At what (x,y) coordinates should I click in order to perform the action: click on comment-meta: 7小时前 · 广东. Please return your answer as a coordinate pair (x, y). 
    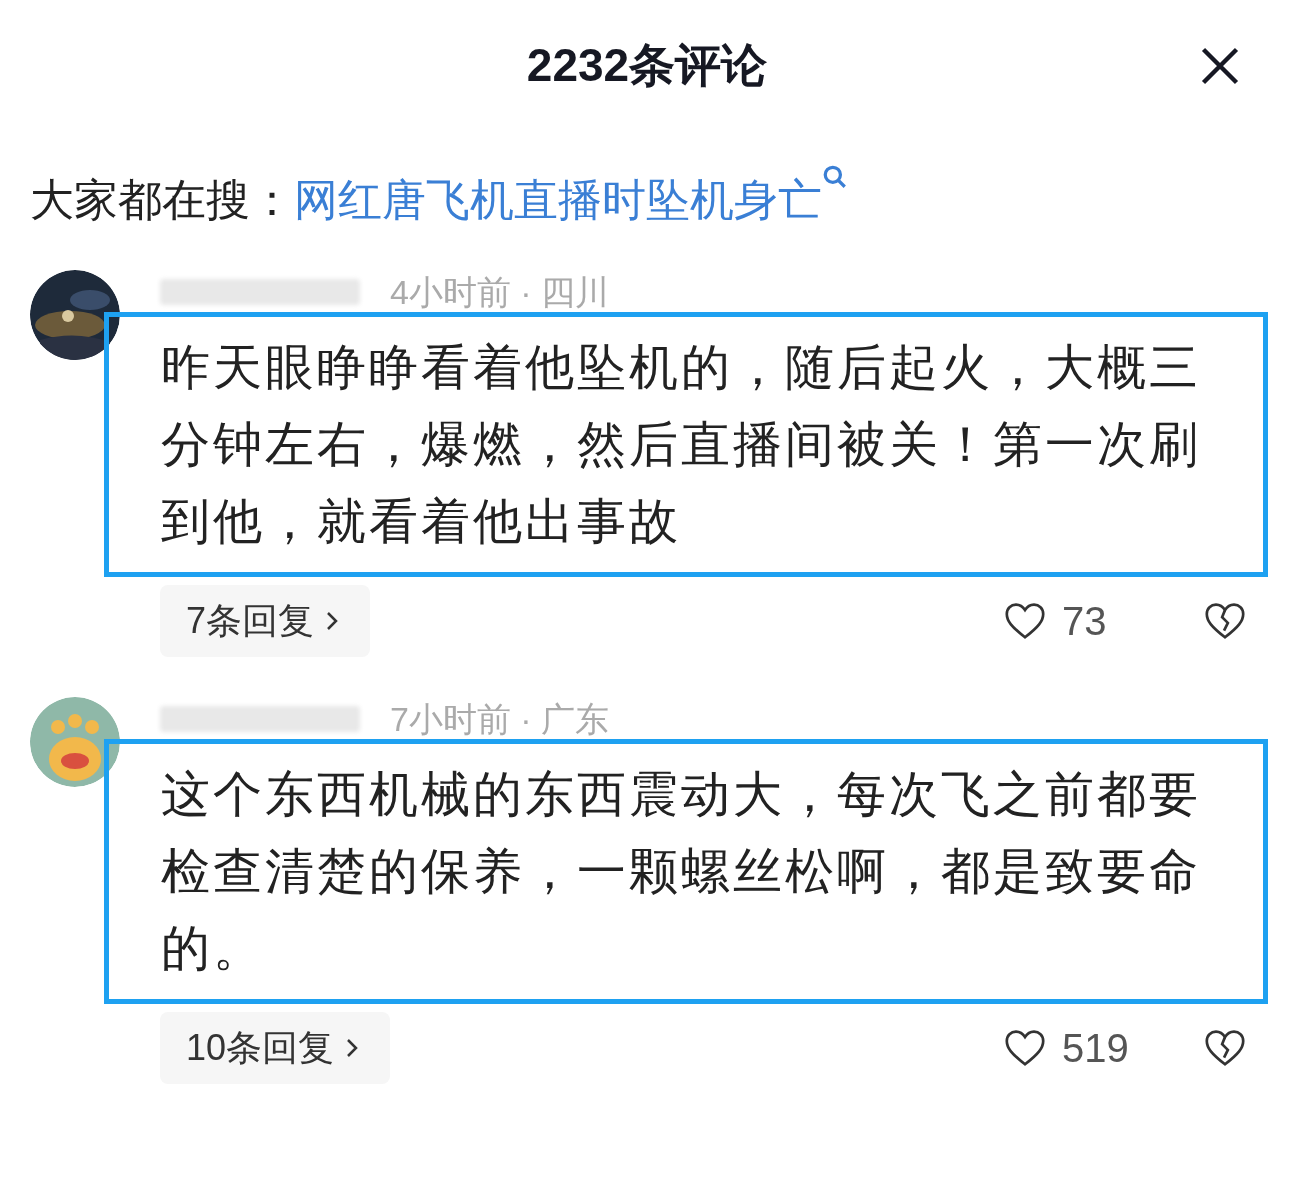
    Looking at the image, I should click on (500, 719).